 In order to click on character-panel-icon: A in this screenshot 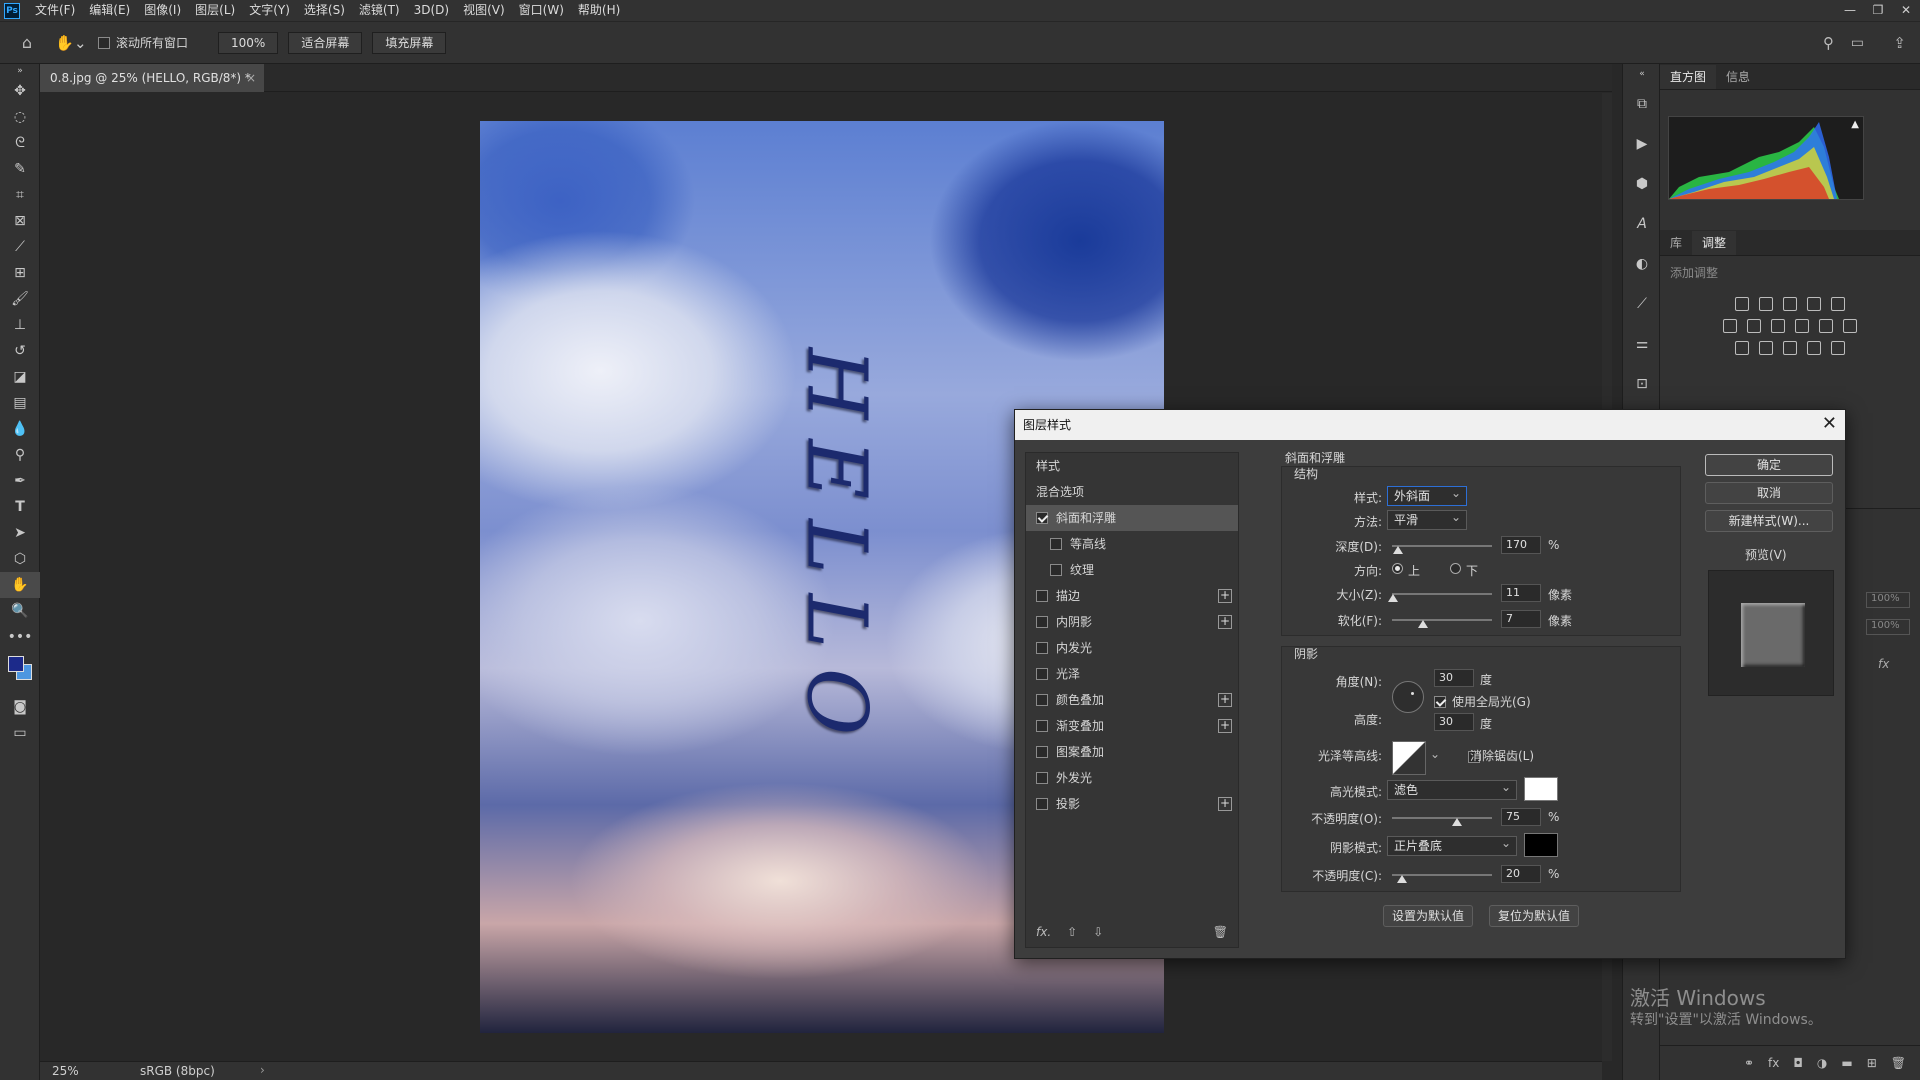, I will do `click(1642, 224)`.